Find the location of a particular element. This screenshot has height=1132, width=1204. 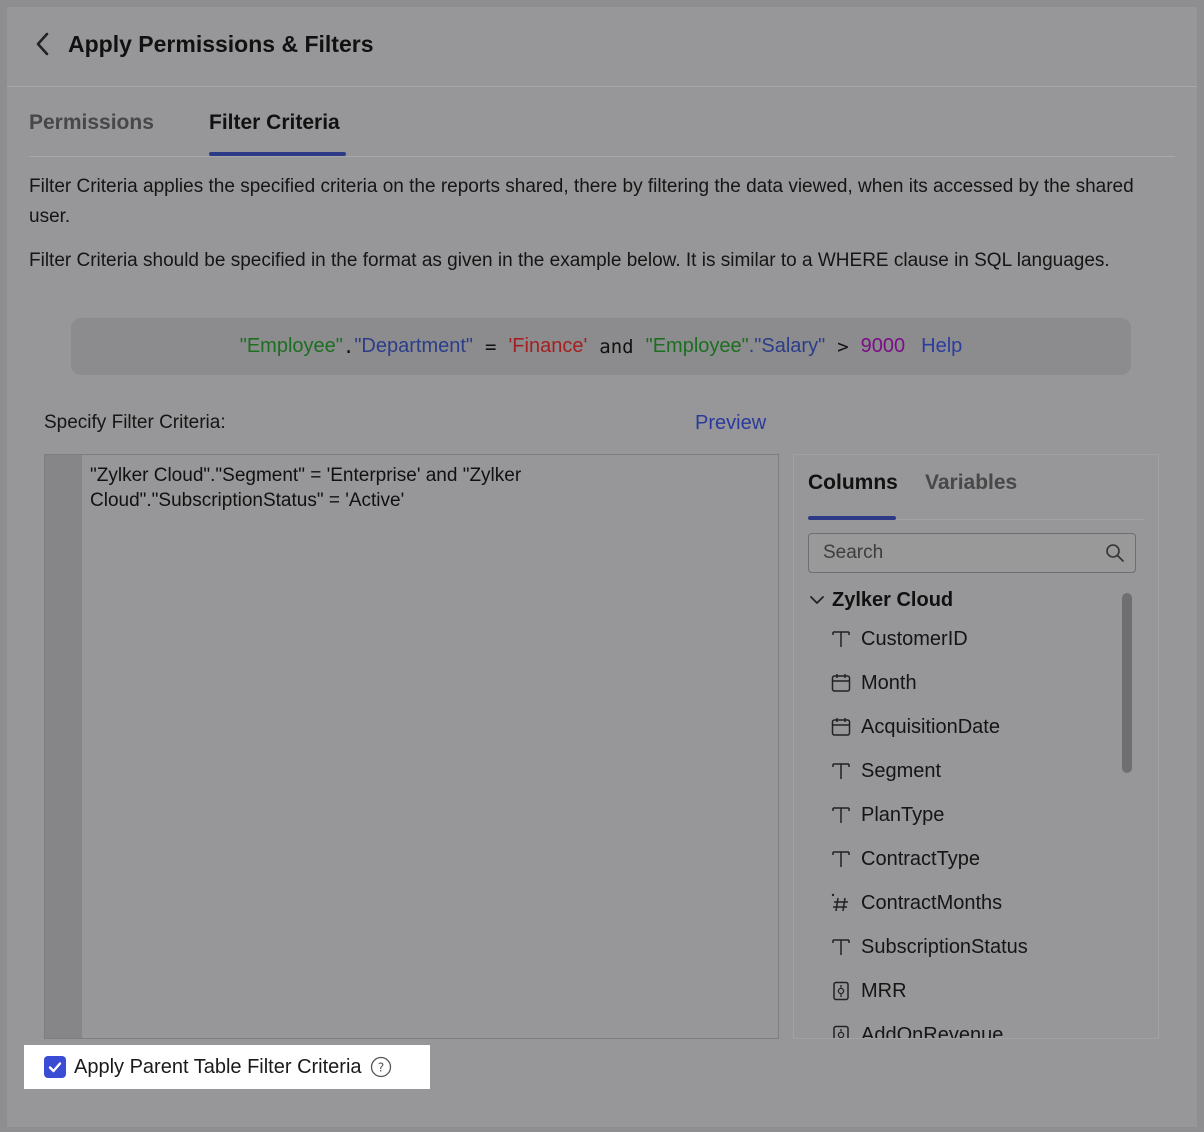

help-circle-icon: ? is located at coordinates (381, 1067).